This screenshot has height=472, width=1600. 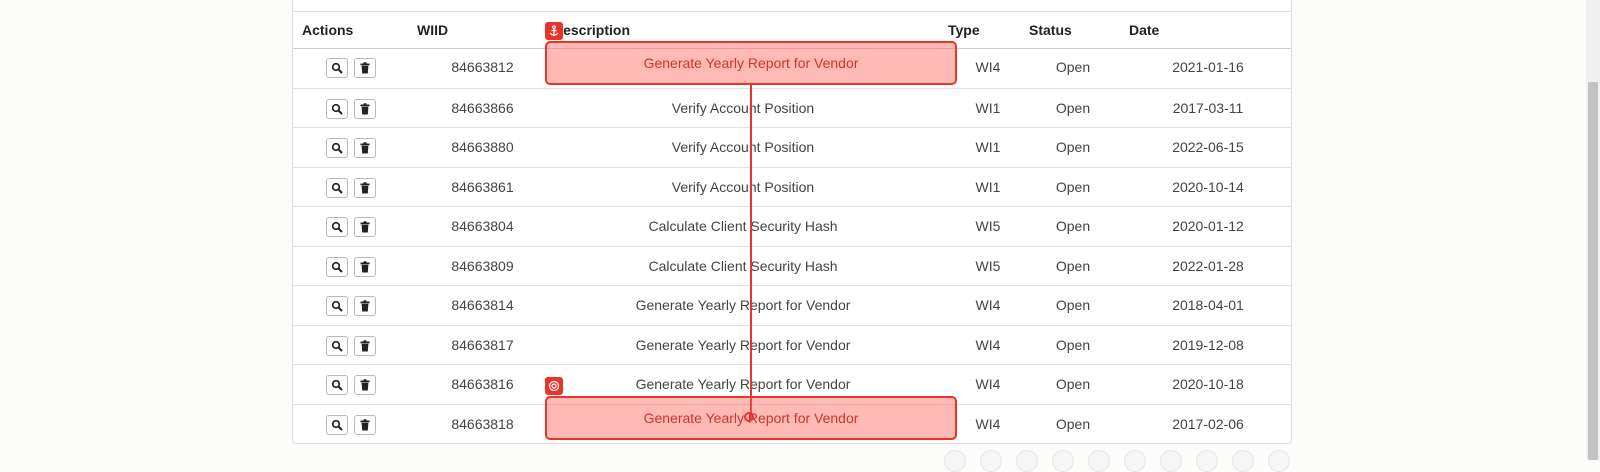 What do you see at coordinates (554, 31) in the screenshot?
I see `anchor-icon` at bounding box center [554, 31].